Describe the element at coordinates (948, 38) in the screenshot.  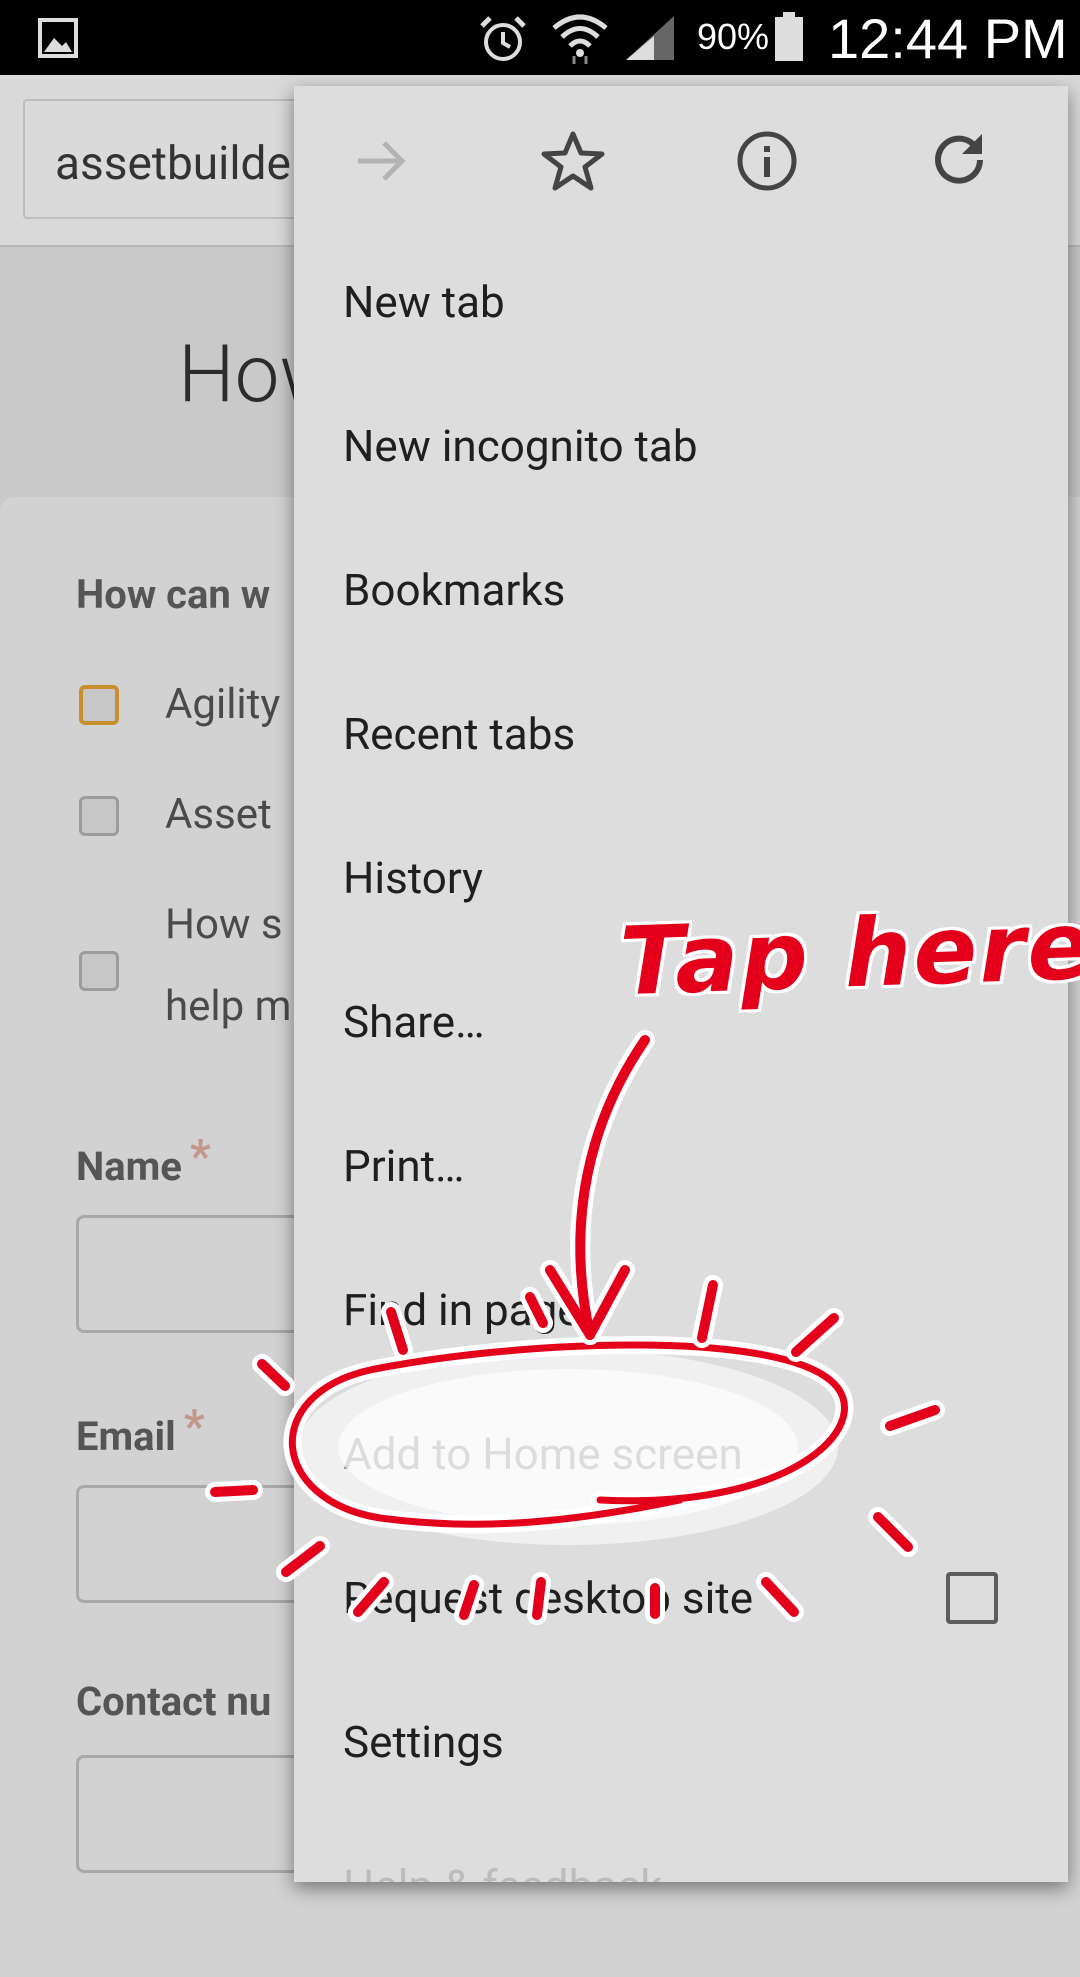
I see `clock: 12:44 PM` at that location.